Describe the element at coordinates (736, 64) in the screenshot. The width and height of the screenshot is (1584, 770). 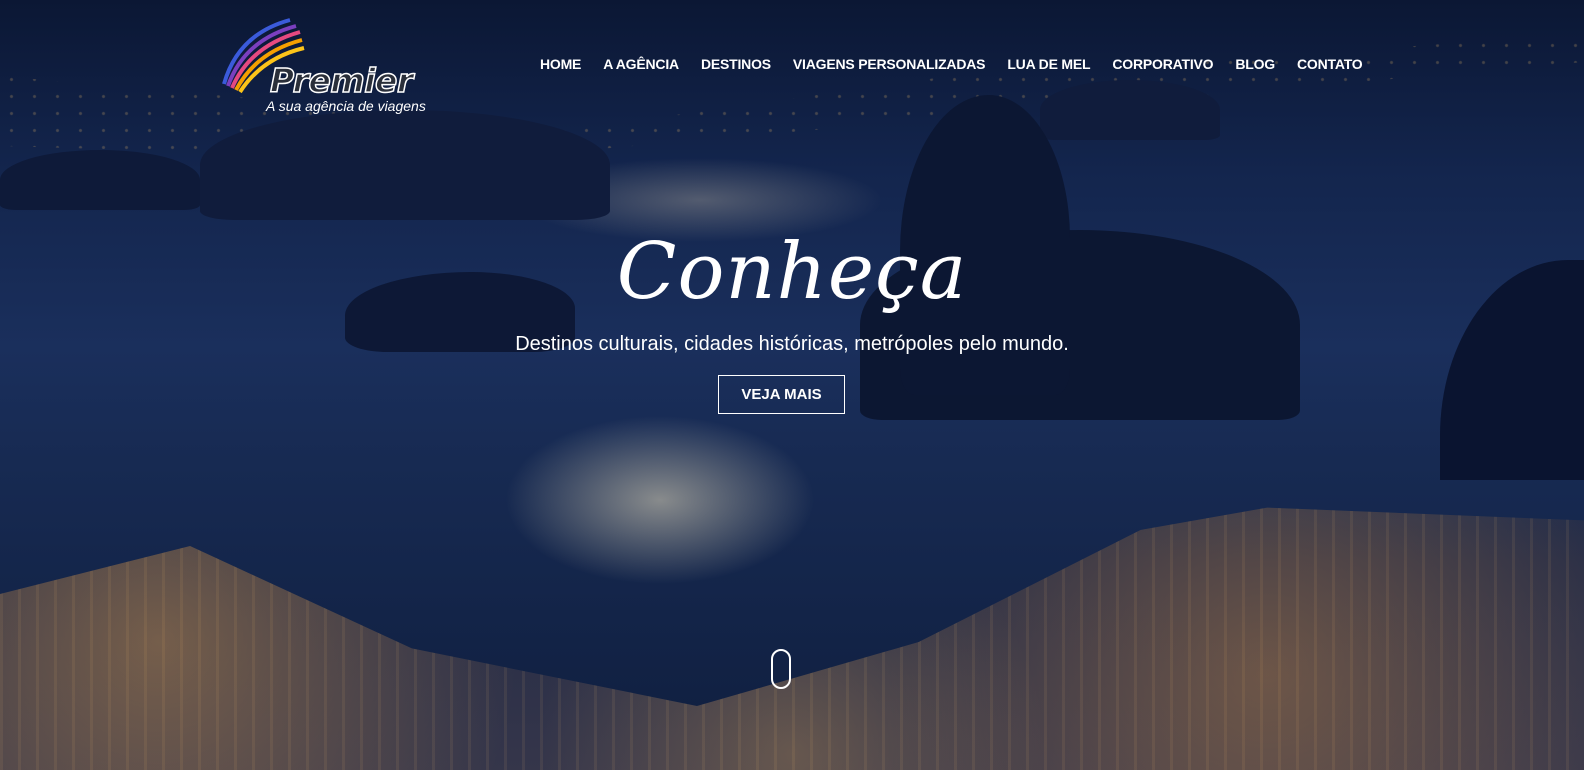
I see `nav-item-destinos: DESTINOS` at that location.